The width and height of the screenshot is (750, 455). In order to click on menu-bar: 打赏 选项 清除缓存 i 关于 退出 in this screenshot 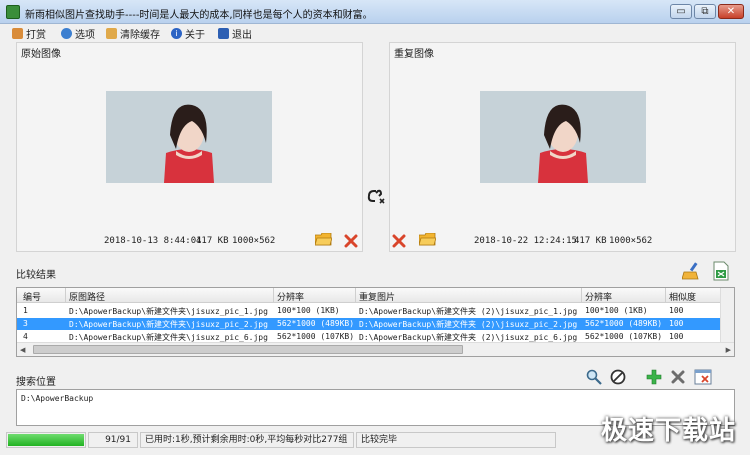, I will do `click(375, 33)`.